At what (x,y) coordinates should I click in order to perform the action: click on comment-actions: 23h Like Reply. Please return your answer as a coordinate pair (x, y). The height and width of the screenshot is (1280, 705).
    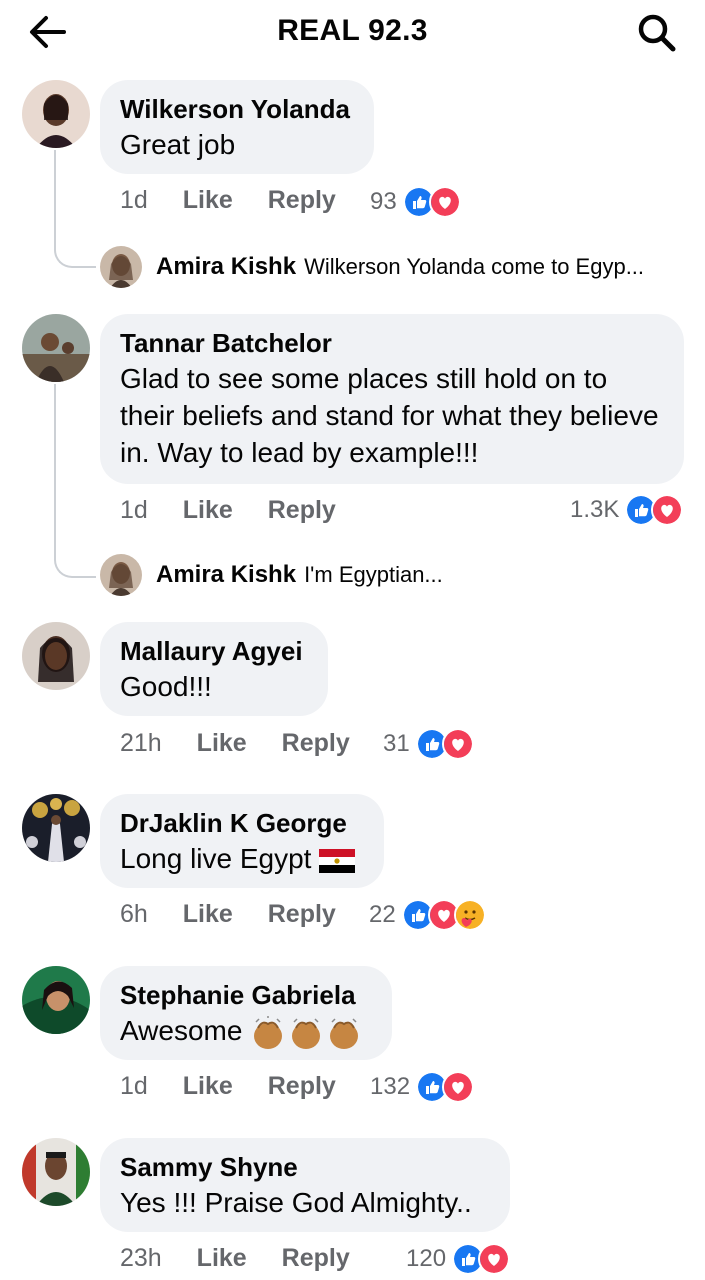
    Looking at the image, I should click on (249, 1258).